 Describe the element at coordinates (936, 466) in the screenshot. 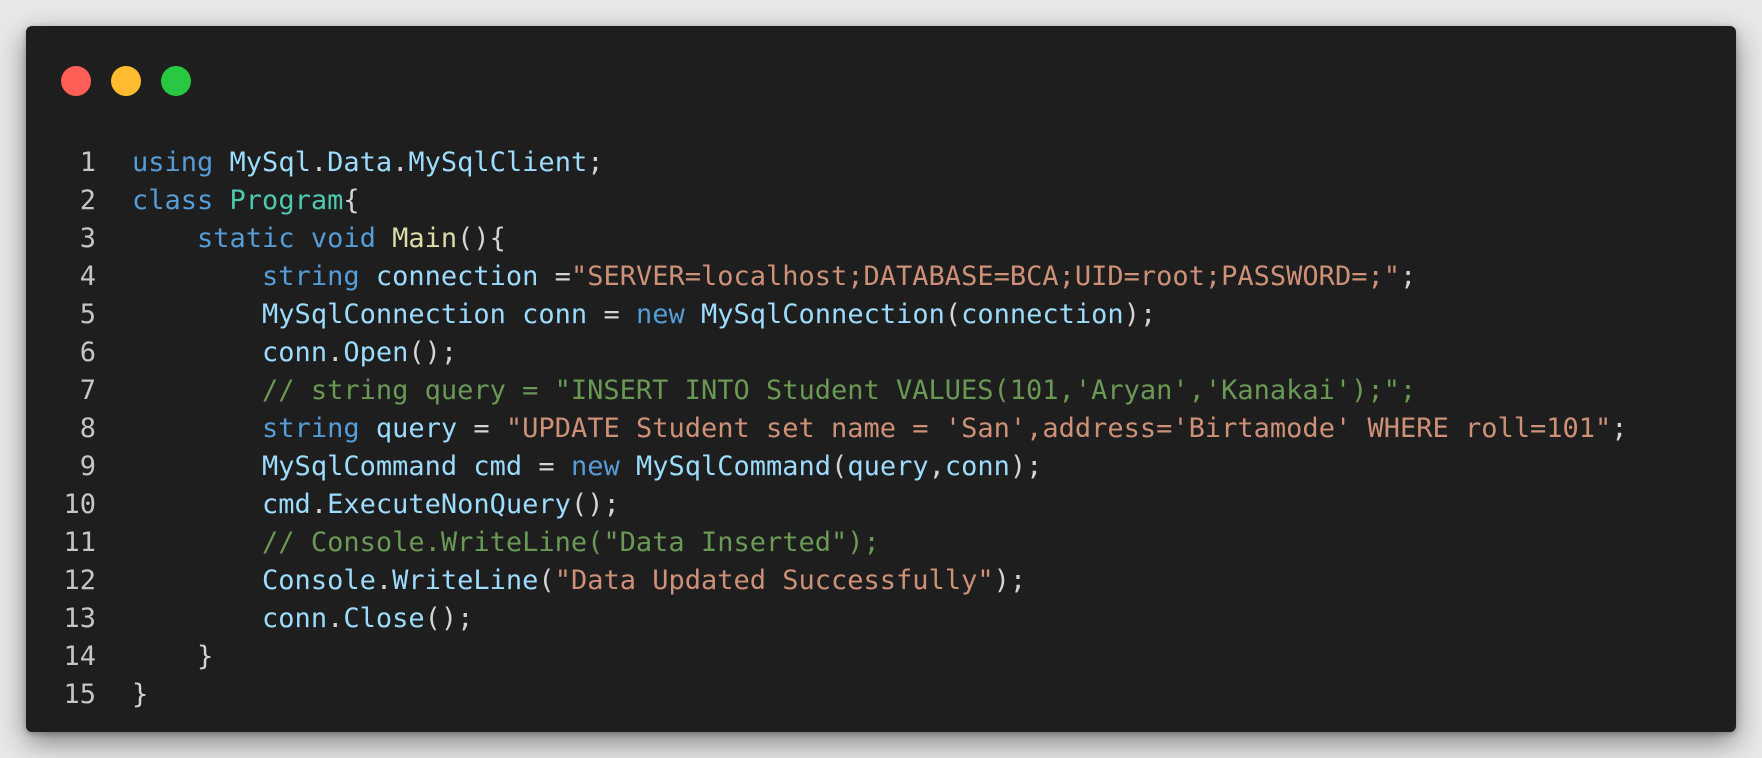

I see `code-token: ,` at that location.